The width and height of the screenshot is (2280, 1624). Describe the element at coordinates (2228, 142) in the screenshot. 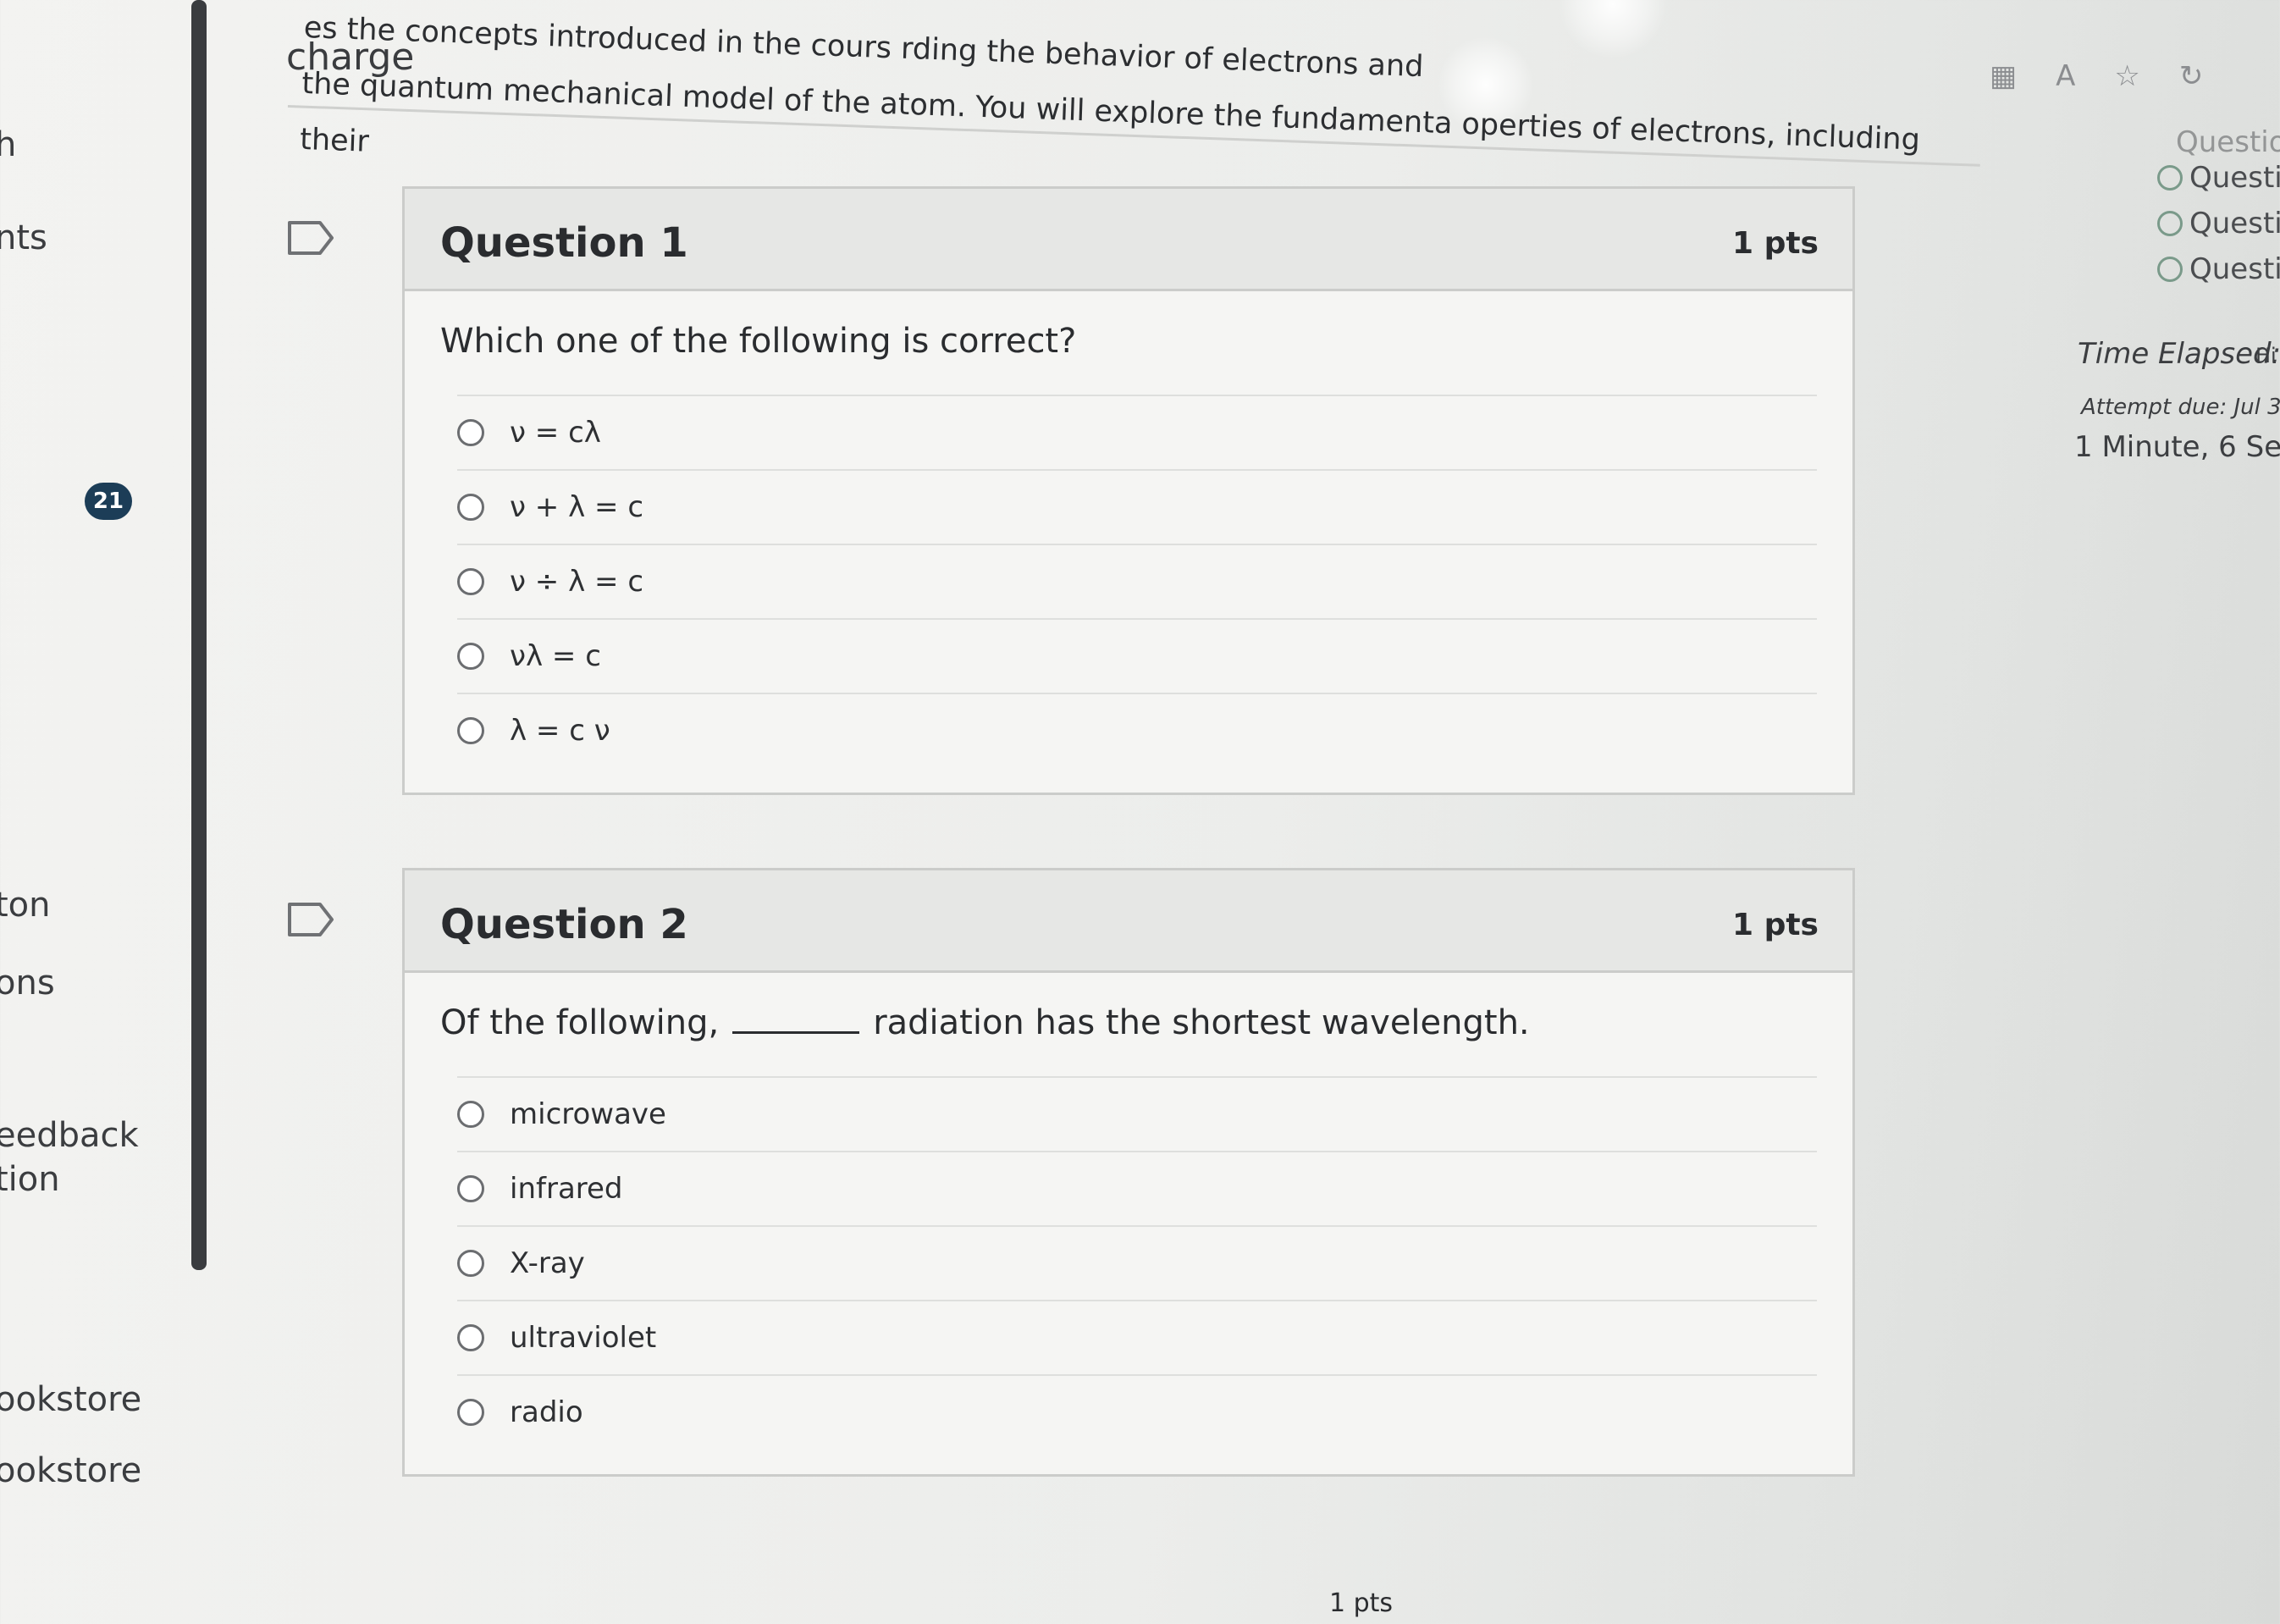

I see `question-link: Question` at that location.